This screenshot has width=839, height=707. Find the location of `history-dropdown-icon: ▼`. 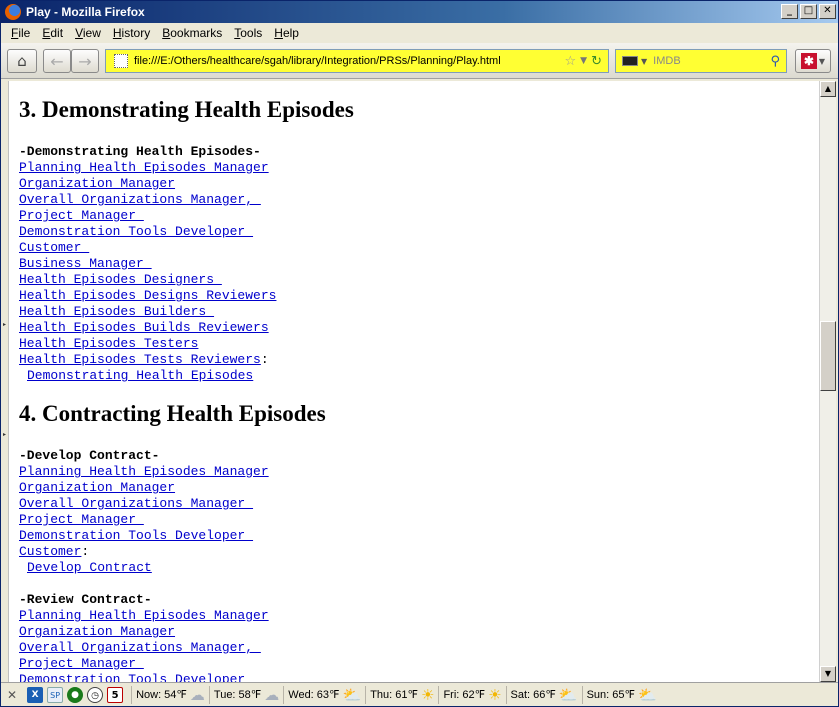

history-dropdown-icon: ▼ is located at coordinates (583, 61).